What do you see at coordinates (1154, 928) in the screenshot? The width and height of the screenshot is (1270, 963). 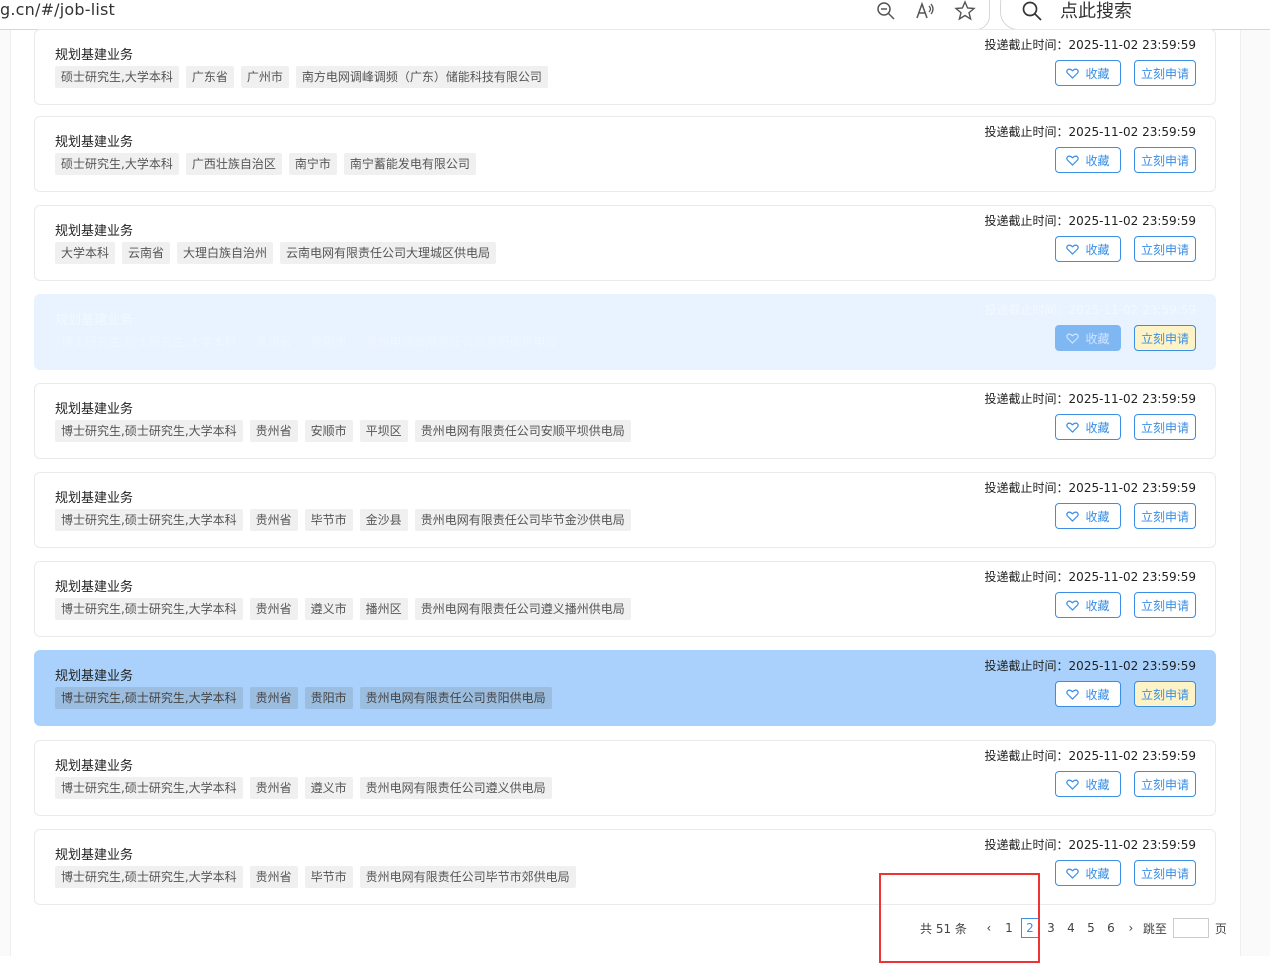 I see `jump-label: 跳至` at bounding box center [1154, 928].